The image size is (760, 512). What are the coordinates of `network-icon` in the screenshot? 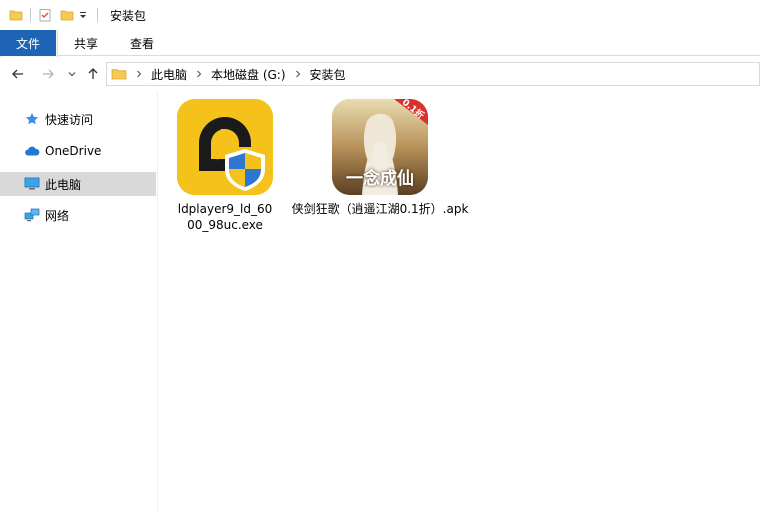 It's located at (32, 215).